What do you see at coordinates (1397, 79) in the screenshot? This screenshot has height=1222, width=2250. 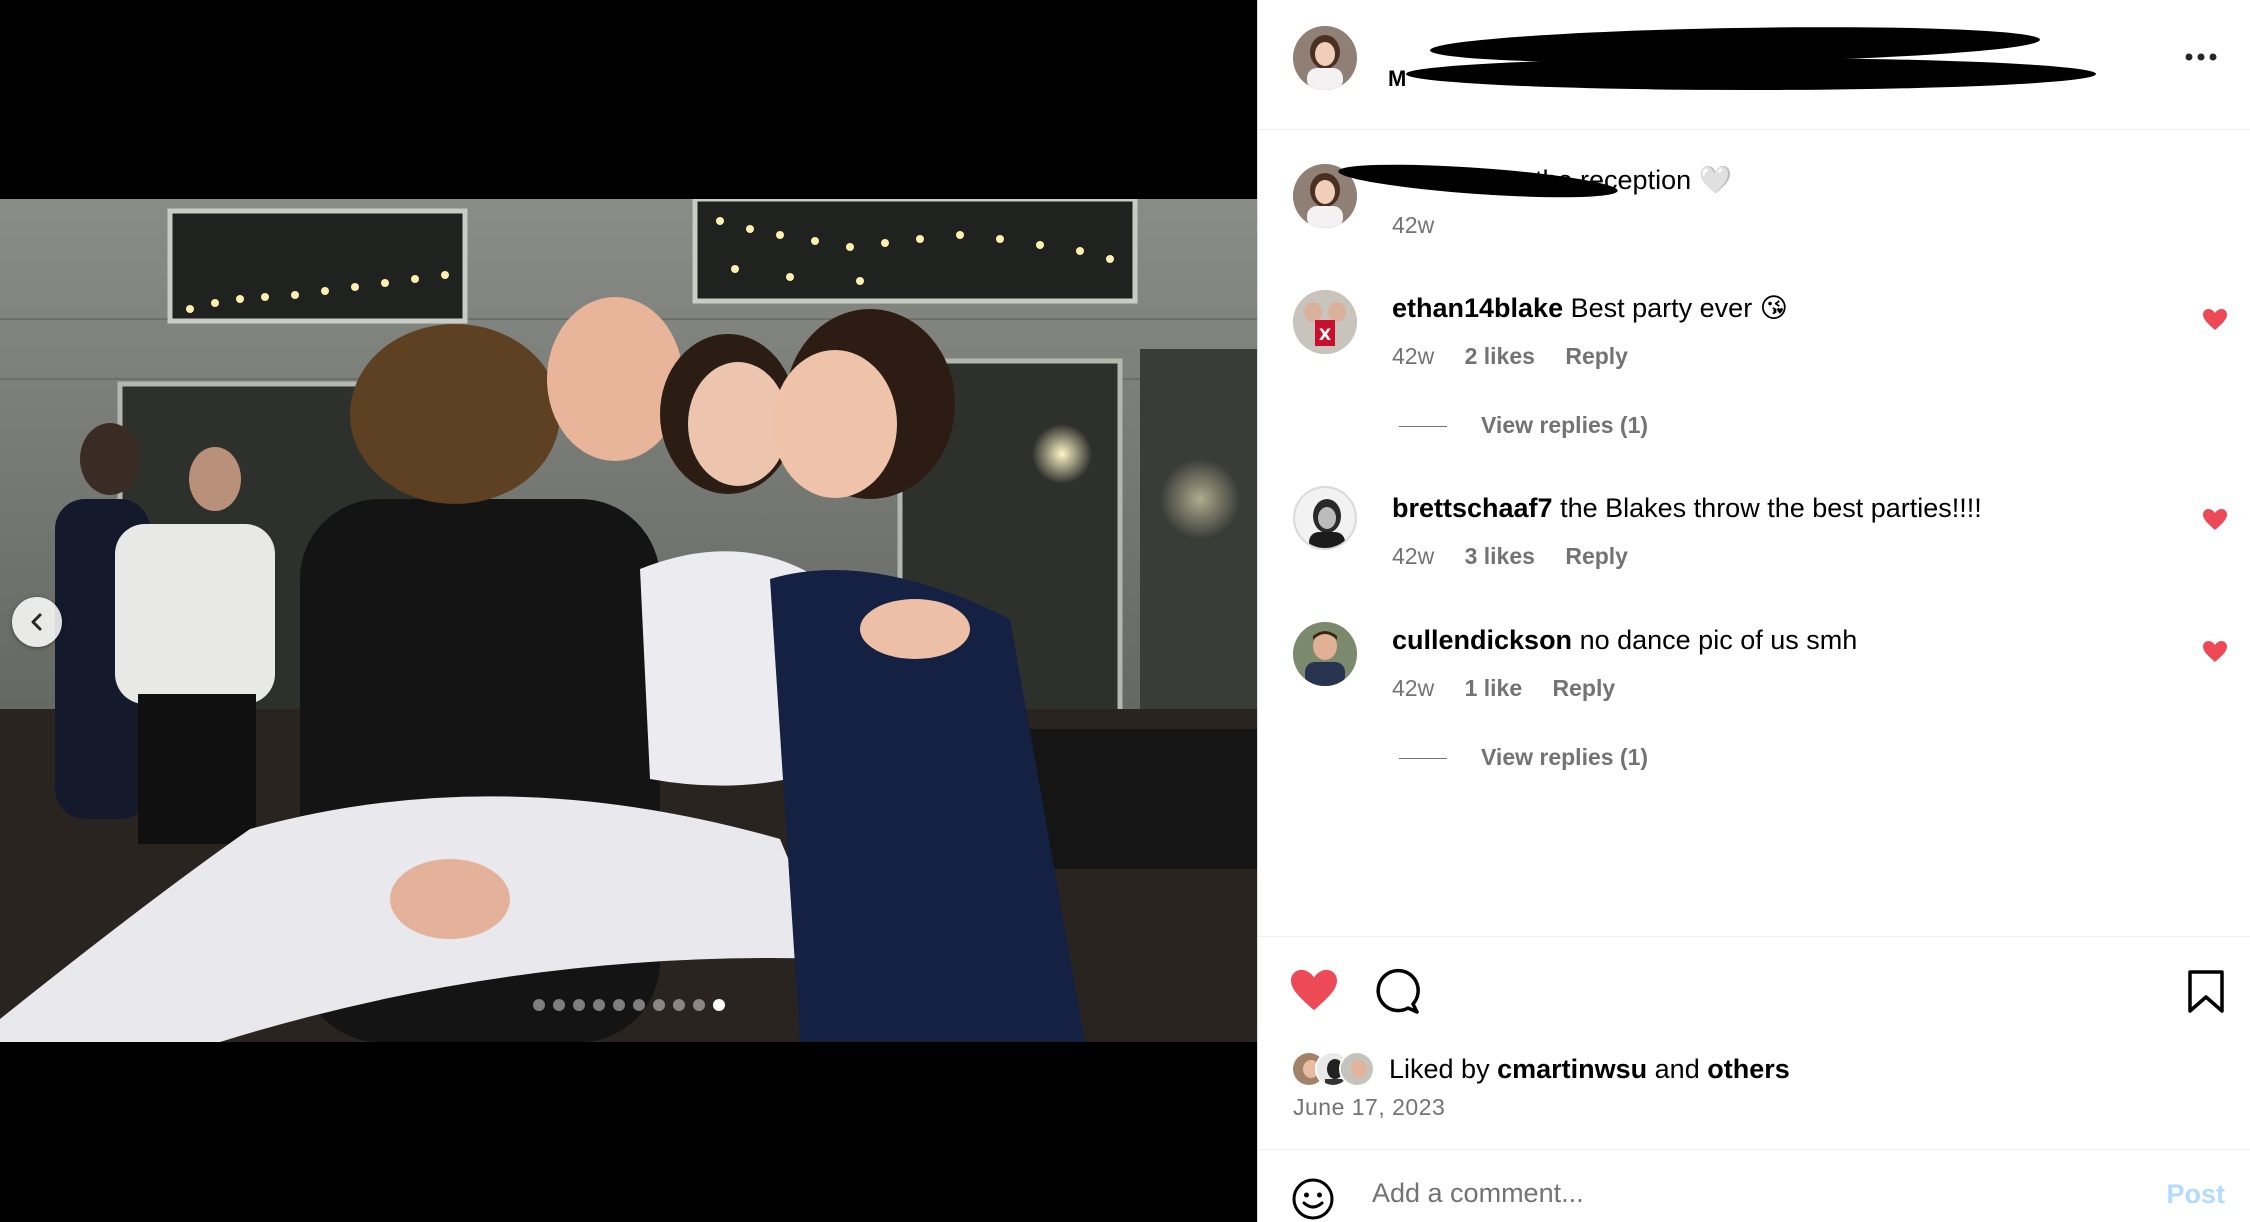 I see `author-username: M` at bounding box center [1397, 79].